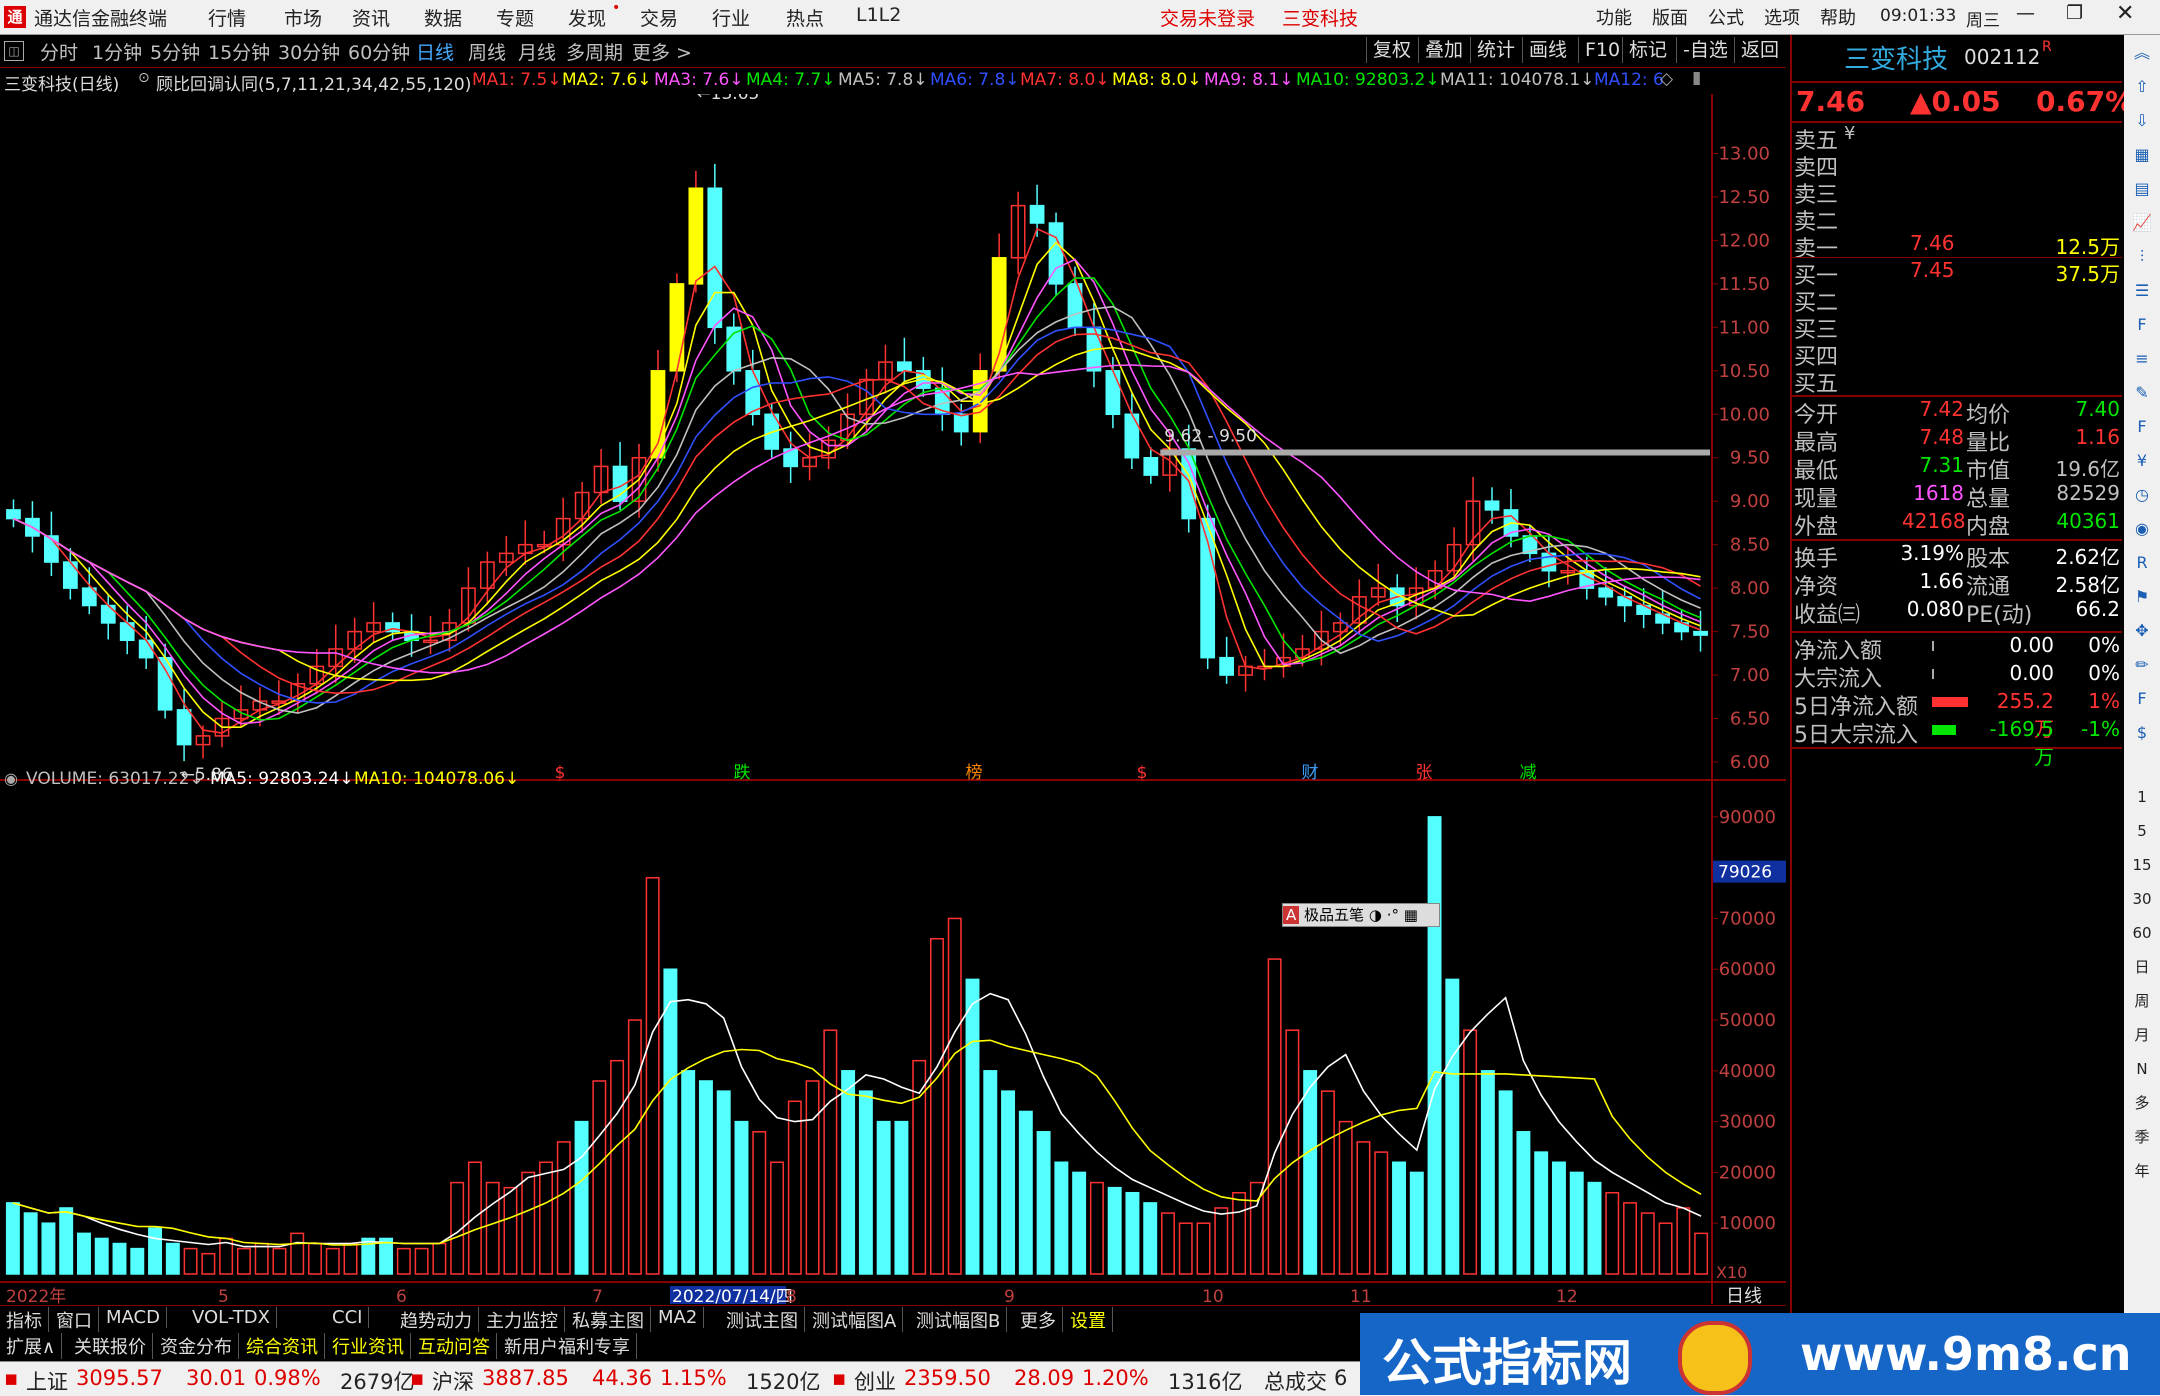 The width and height of the screenshot is (2160, 1396). I want to click on period-shortcut-1: 5, so click(2142, 831).